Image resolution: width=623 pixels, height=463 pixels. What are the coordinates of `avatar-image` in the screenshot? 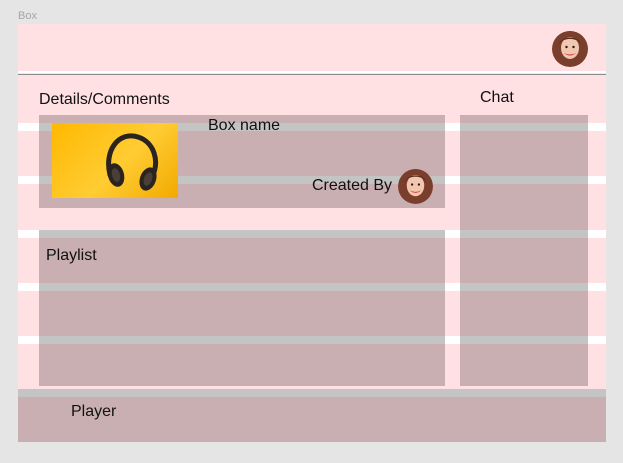 It's located at (570, 49).